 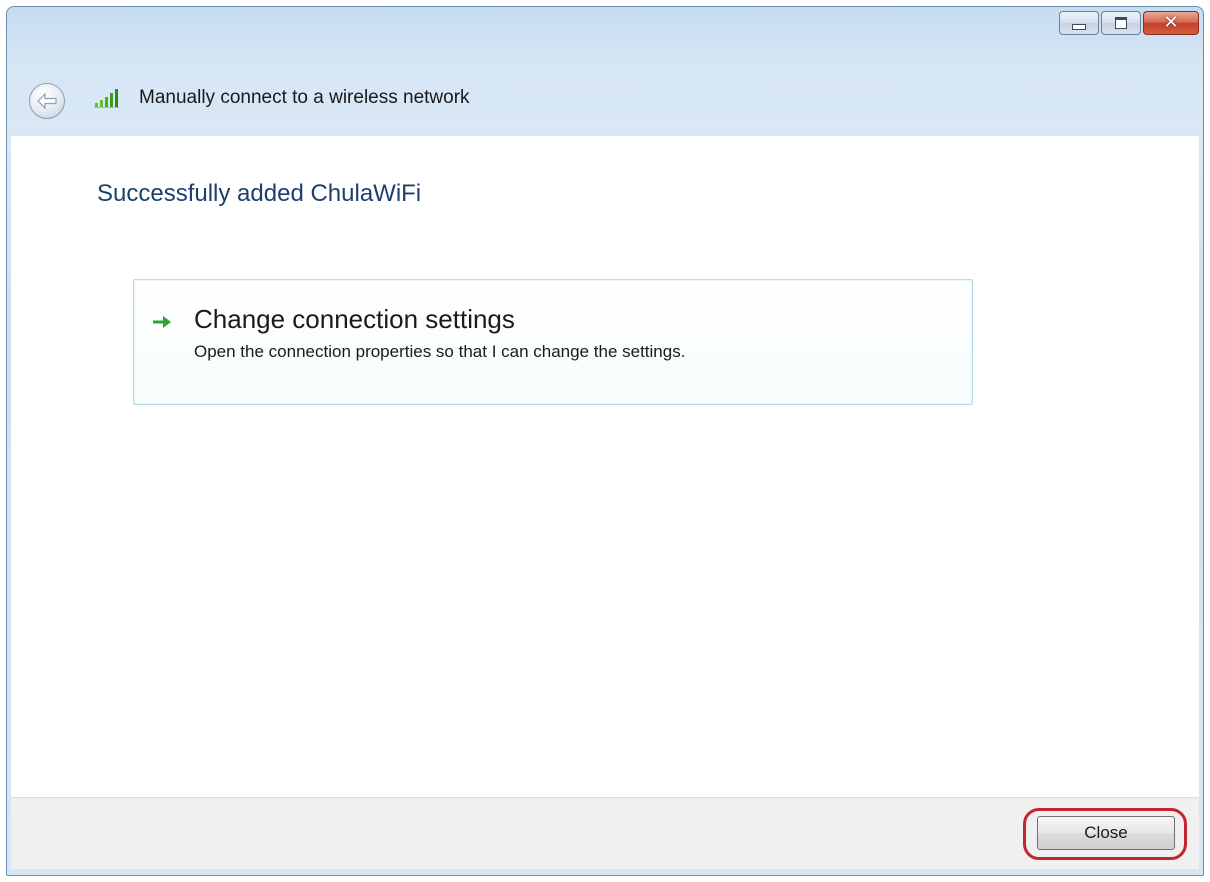 I want to click on back-button, so click(x=47, y=101).